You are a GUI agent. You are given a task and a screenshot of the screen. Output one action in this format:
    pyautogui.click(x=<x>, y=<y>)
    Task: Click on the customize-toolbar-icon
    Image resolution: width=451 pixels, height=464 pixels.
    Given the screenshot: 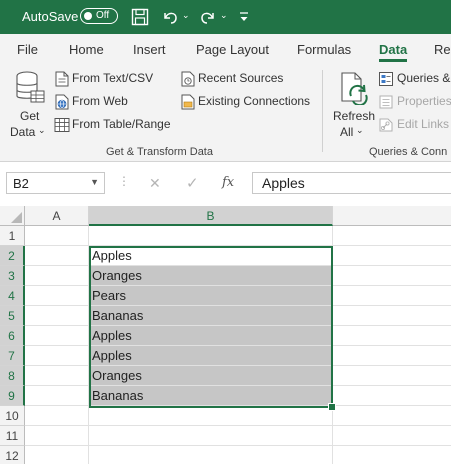 What is the action you would take?
    pyautogui.click(x=246, y=17)
    